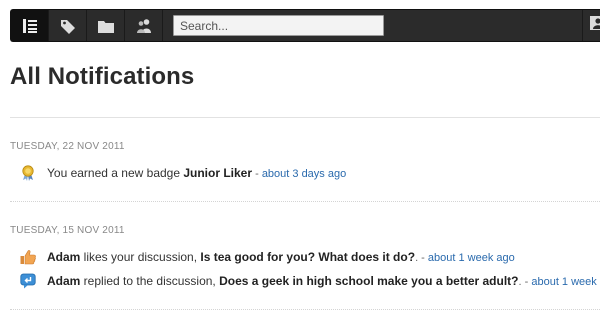  What do you see at coordinates (28, 281) in the screenshot?
I see `reply-icon` at bounding box center [28, 281].